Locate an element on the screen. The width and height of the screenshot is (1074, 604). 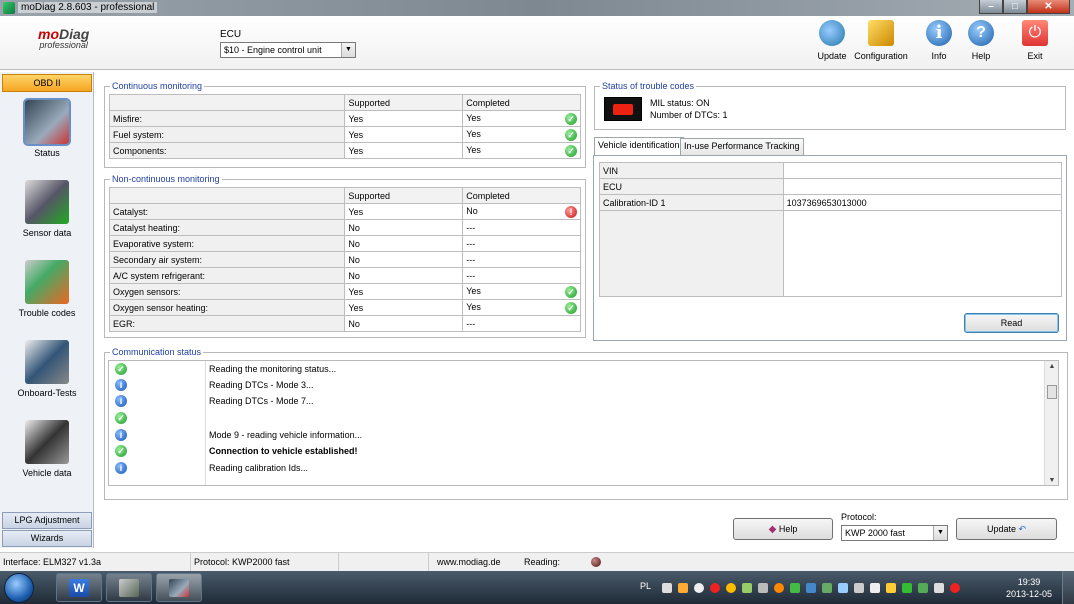
show-desktop-button is located at coordinates (1068, 587).